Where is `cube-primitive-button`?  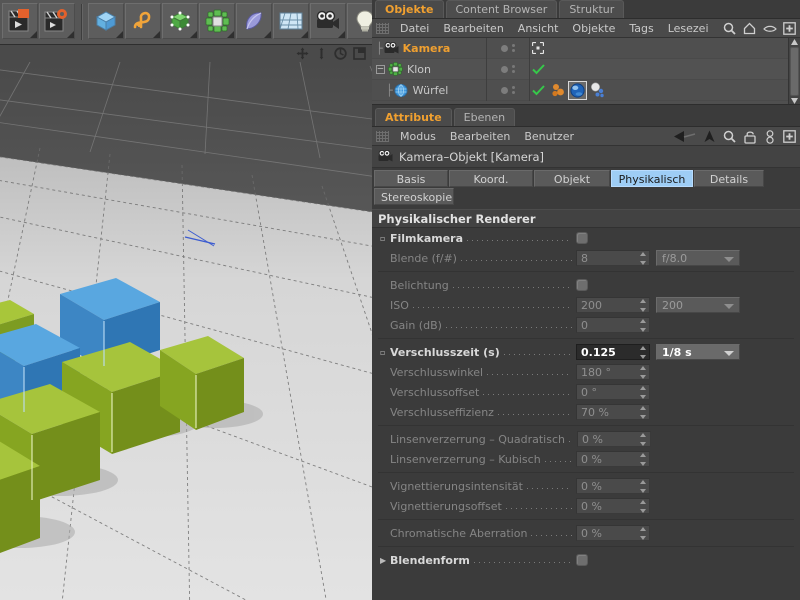
cube-primitive-button is located at coordinates (106, 21).